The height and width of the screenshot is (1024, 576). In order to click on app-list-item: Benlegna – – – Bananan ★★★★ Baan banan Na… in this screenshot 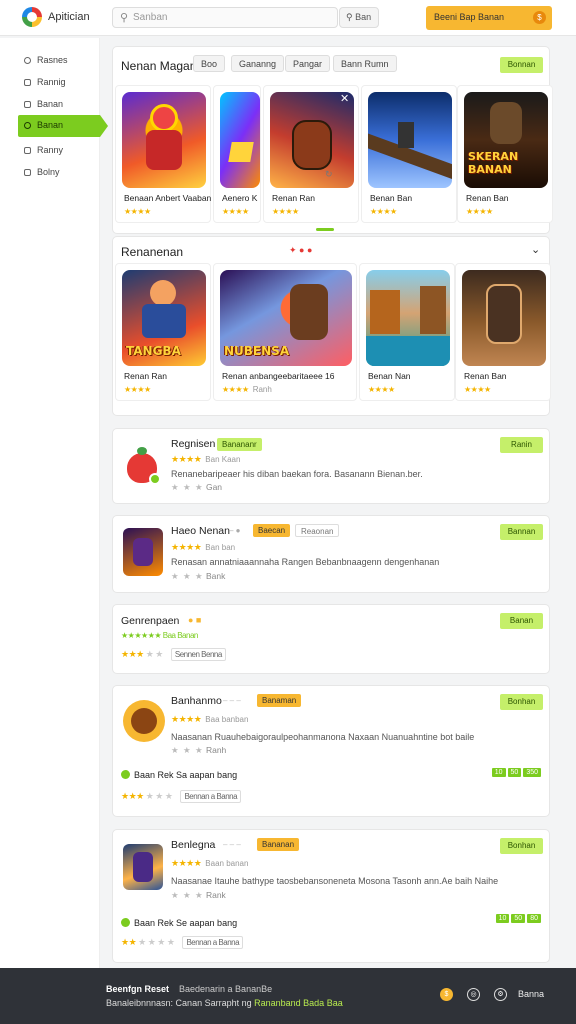, I will do `click(331, 896)`.